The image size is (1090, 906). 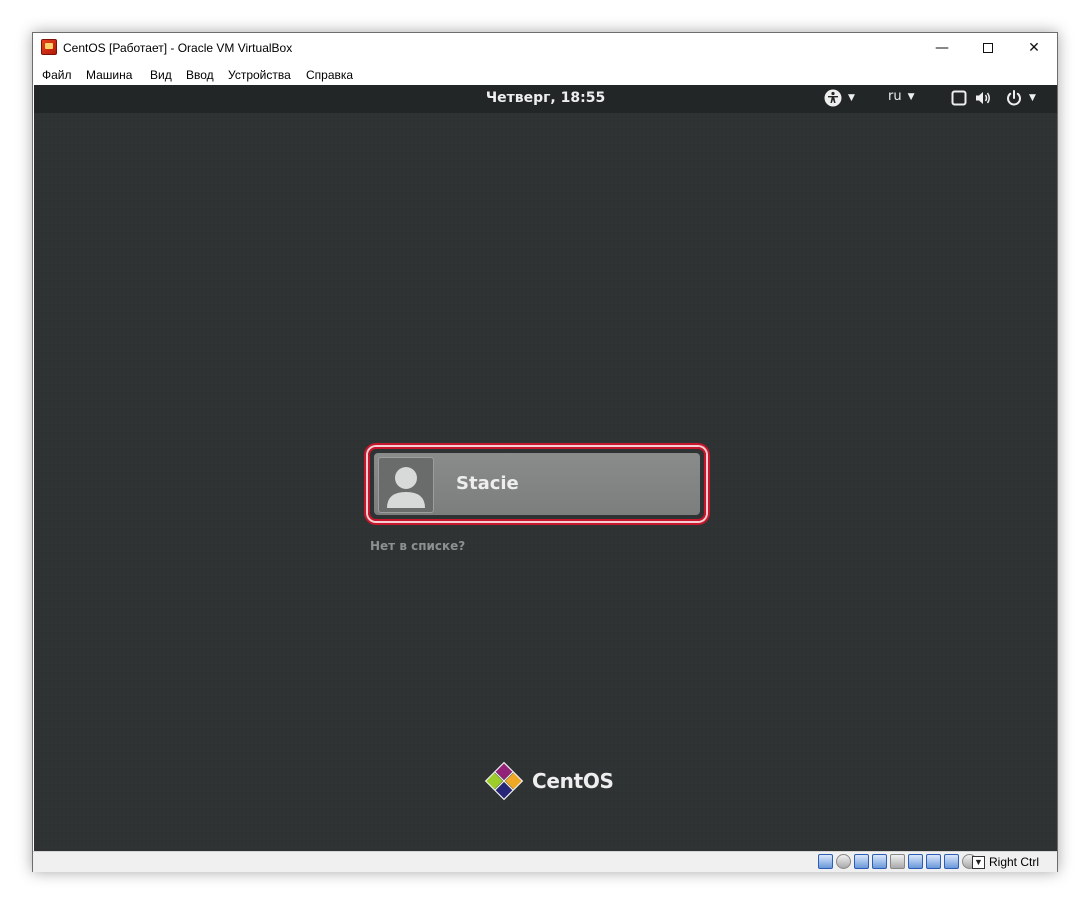 What do you see at coordinates (329, 75) in the screenshot?
I see `menu-help: Справка` at bounding box center [329, 75].